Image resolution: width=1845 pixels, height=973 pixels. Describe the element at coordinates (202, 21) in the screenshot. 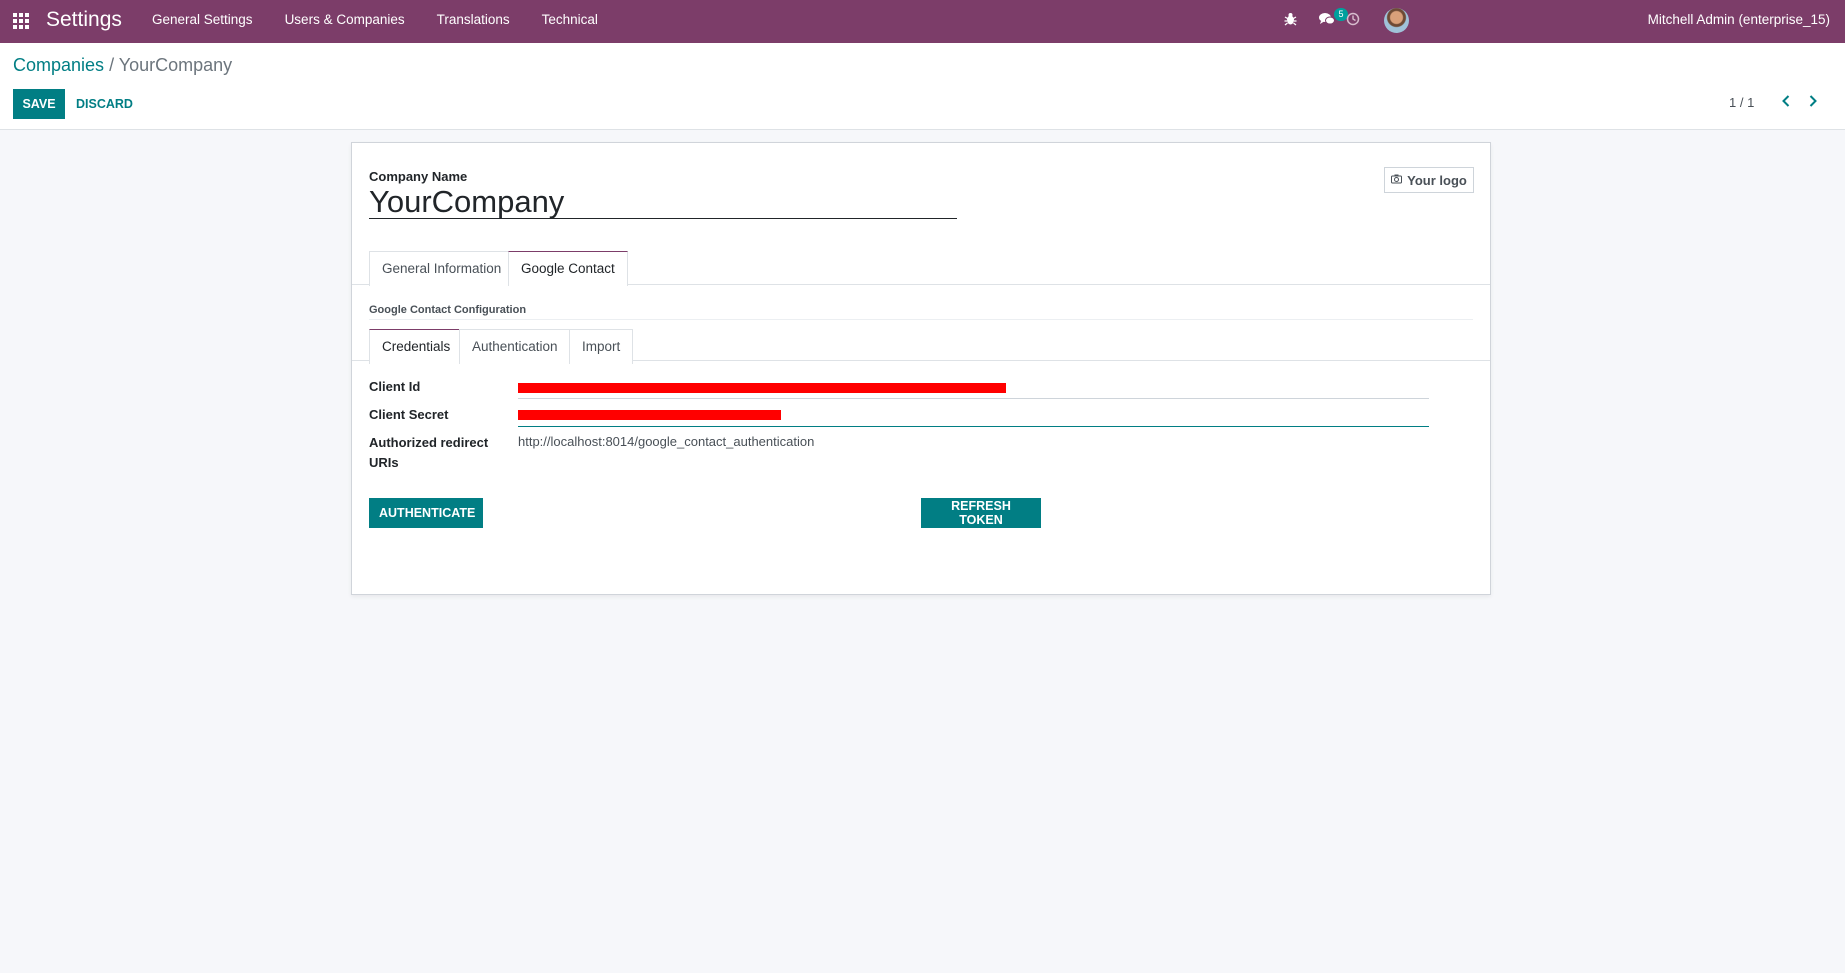

I see `menu-item-general-settings: General Settings` at that location.